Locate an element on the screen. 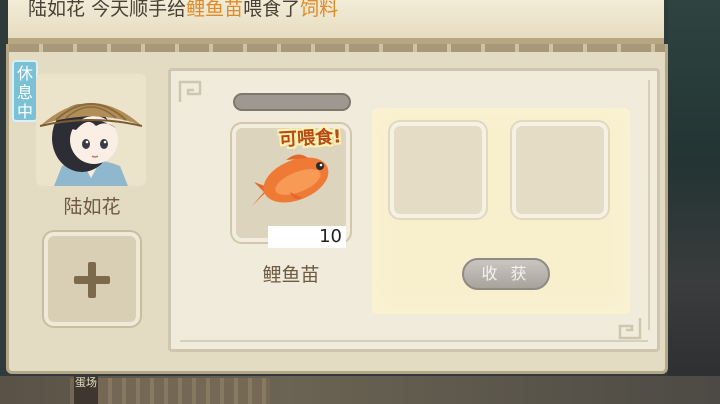  frame-divider is located at coordinates (414, 341).